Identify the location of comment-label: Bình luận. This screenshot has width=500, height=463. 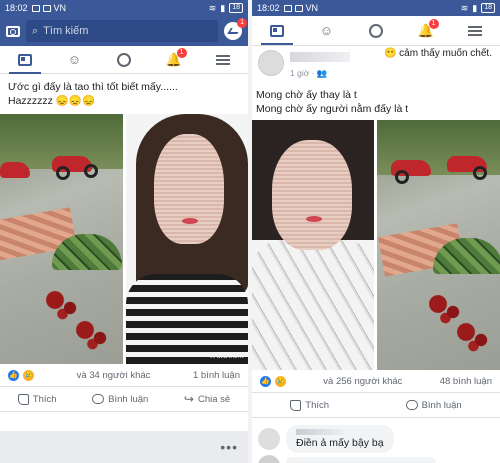
(128, 399).